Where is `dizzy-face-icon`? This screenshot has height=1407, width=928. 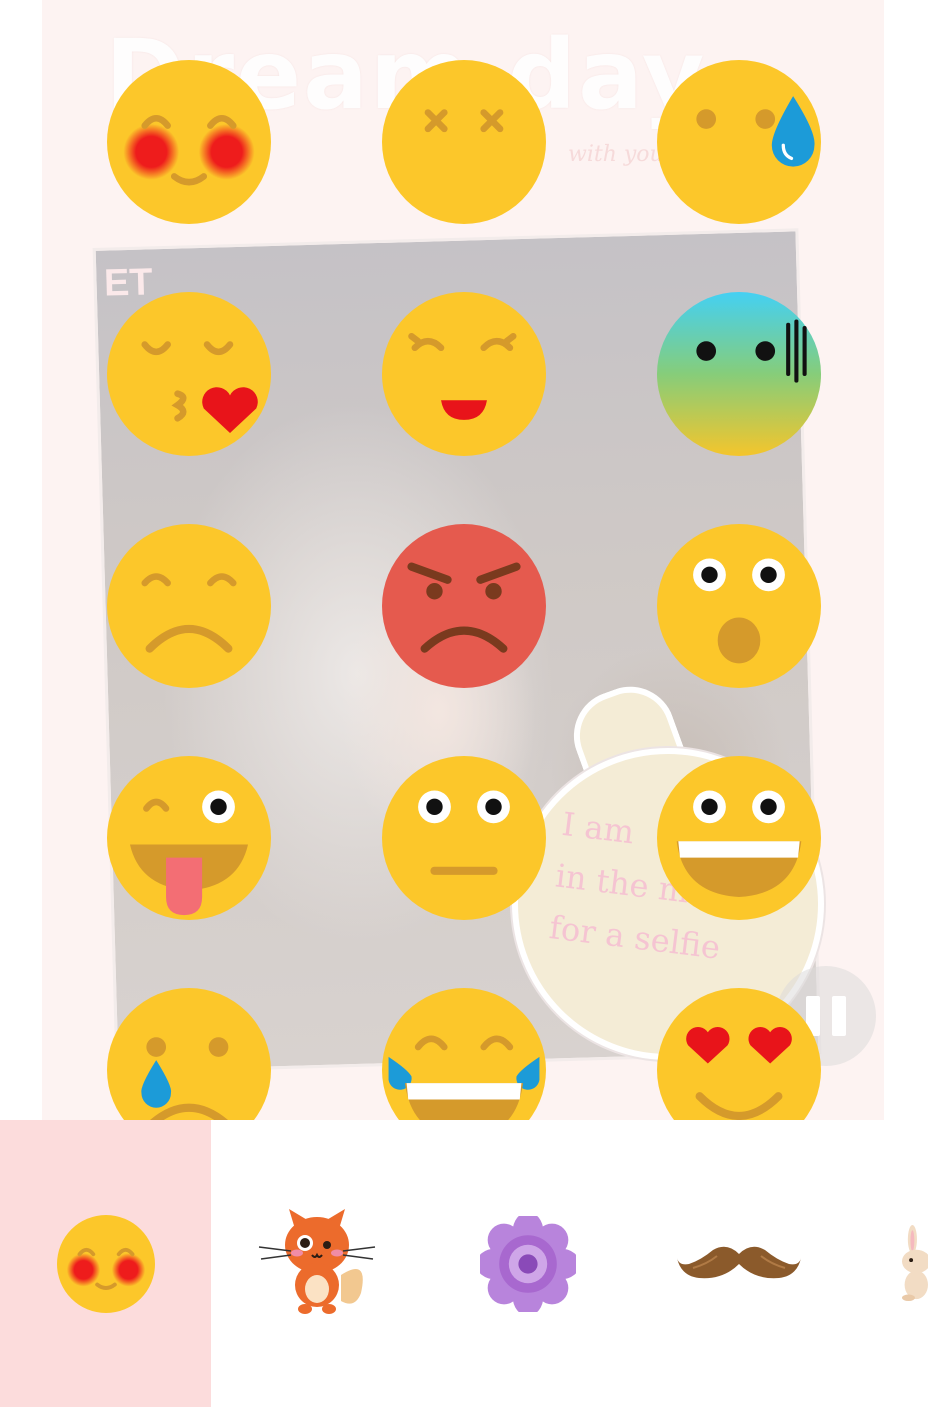 dizzy-face-icon is located at coordinates (464, 142).